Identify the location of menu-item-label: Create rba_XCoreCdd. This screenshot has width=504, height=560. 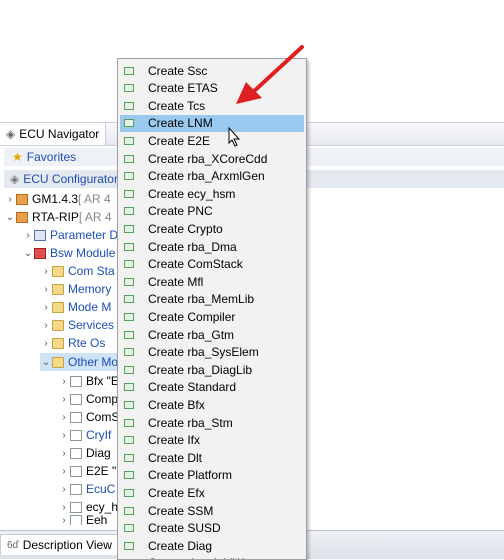
(208, 158).